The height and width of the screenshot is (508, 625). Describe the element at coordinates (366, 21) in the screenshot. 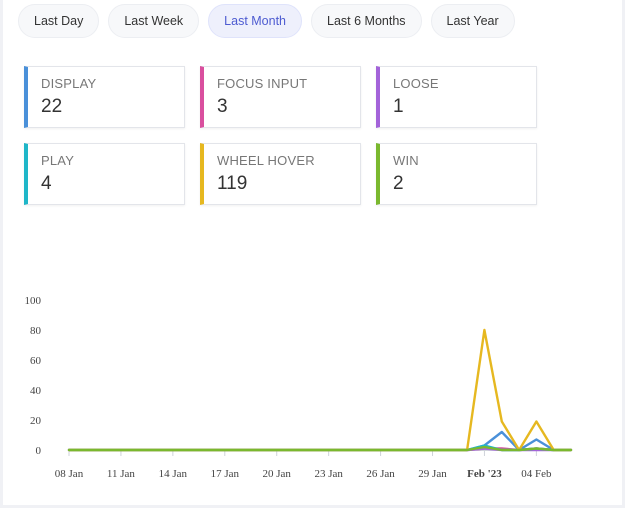

I see `last-6-months-button: Last 6 Months` at that location.